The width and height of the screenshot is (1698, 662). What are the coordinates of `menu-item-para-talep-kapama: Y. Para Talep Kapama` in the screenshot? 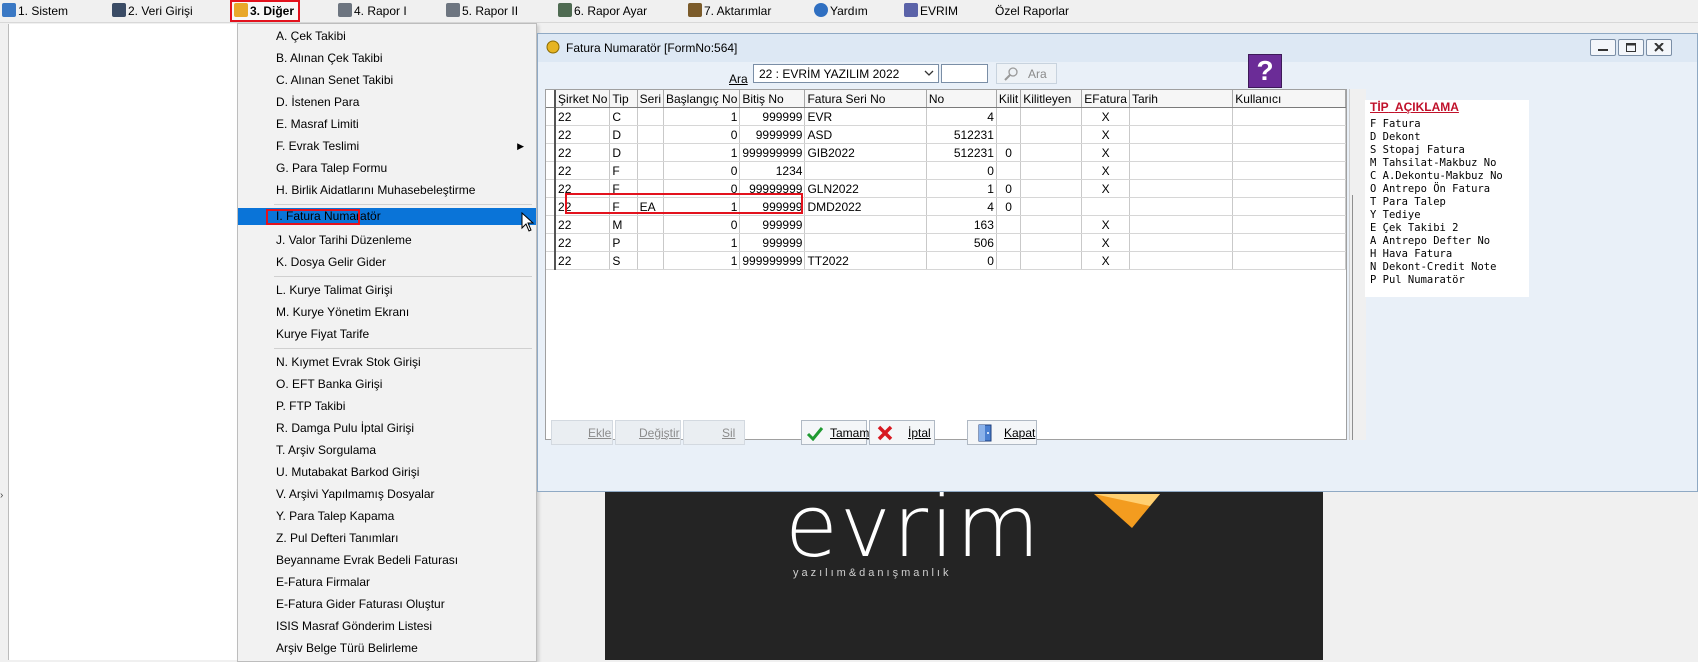 It's located at (387, 516).